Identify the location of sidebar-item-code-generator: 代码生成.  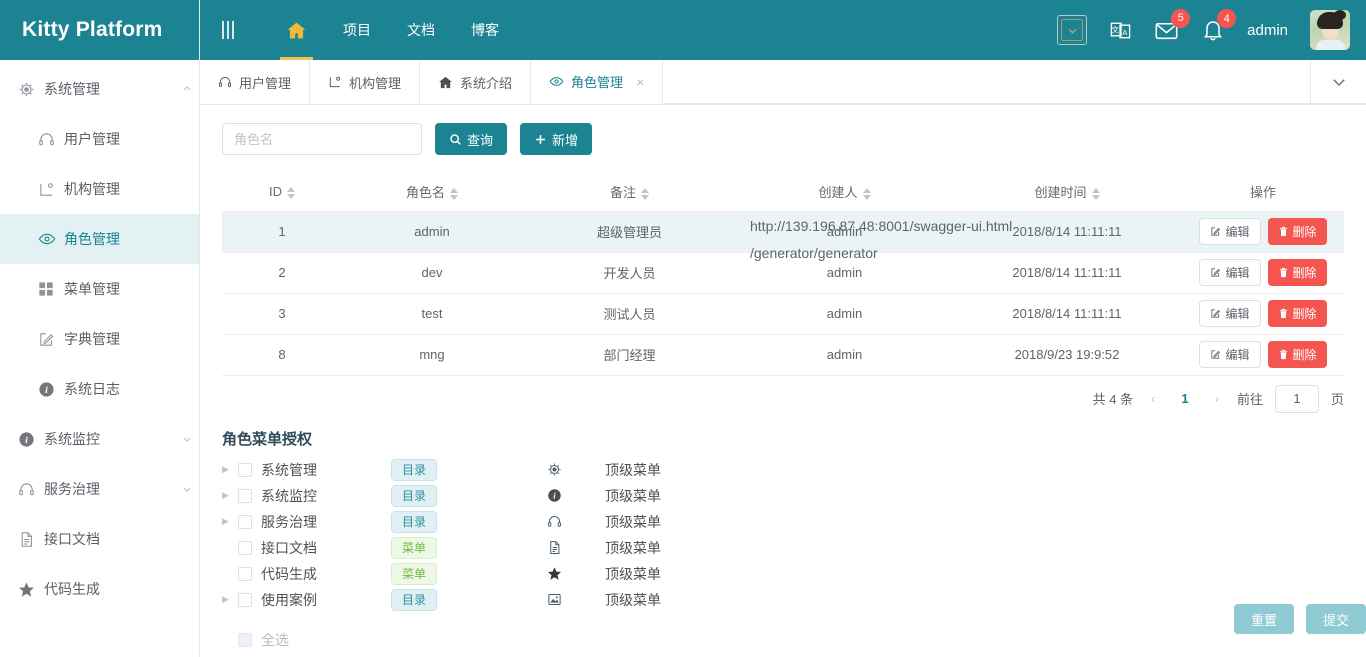
(99, 589).